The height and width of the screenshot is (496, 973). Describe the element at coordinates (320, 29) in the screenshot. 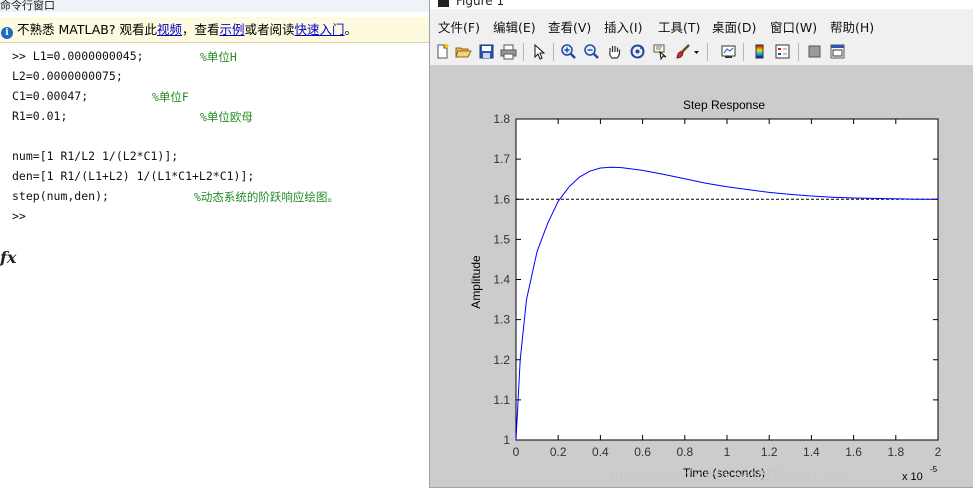

I see `getting-started-link: 快速入门` at that location.